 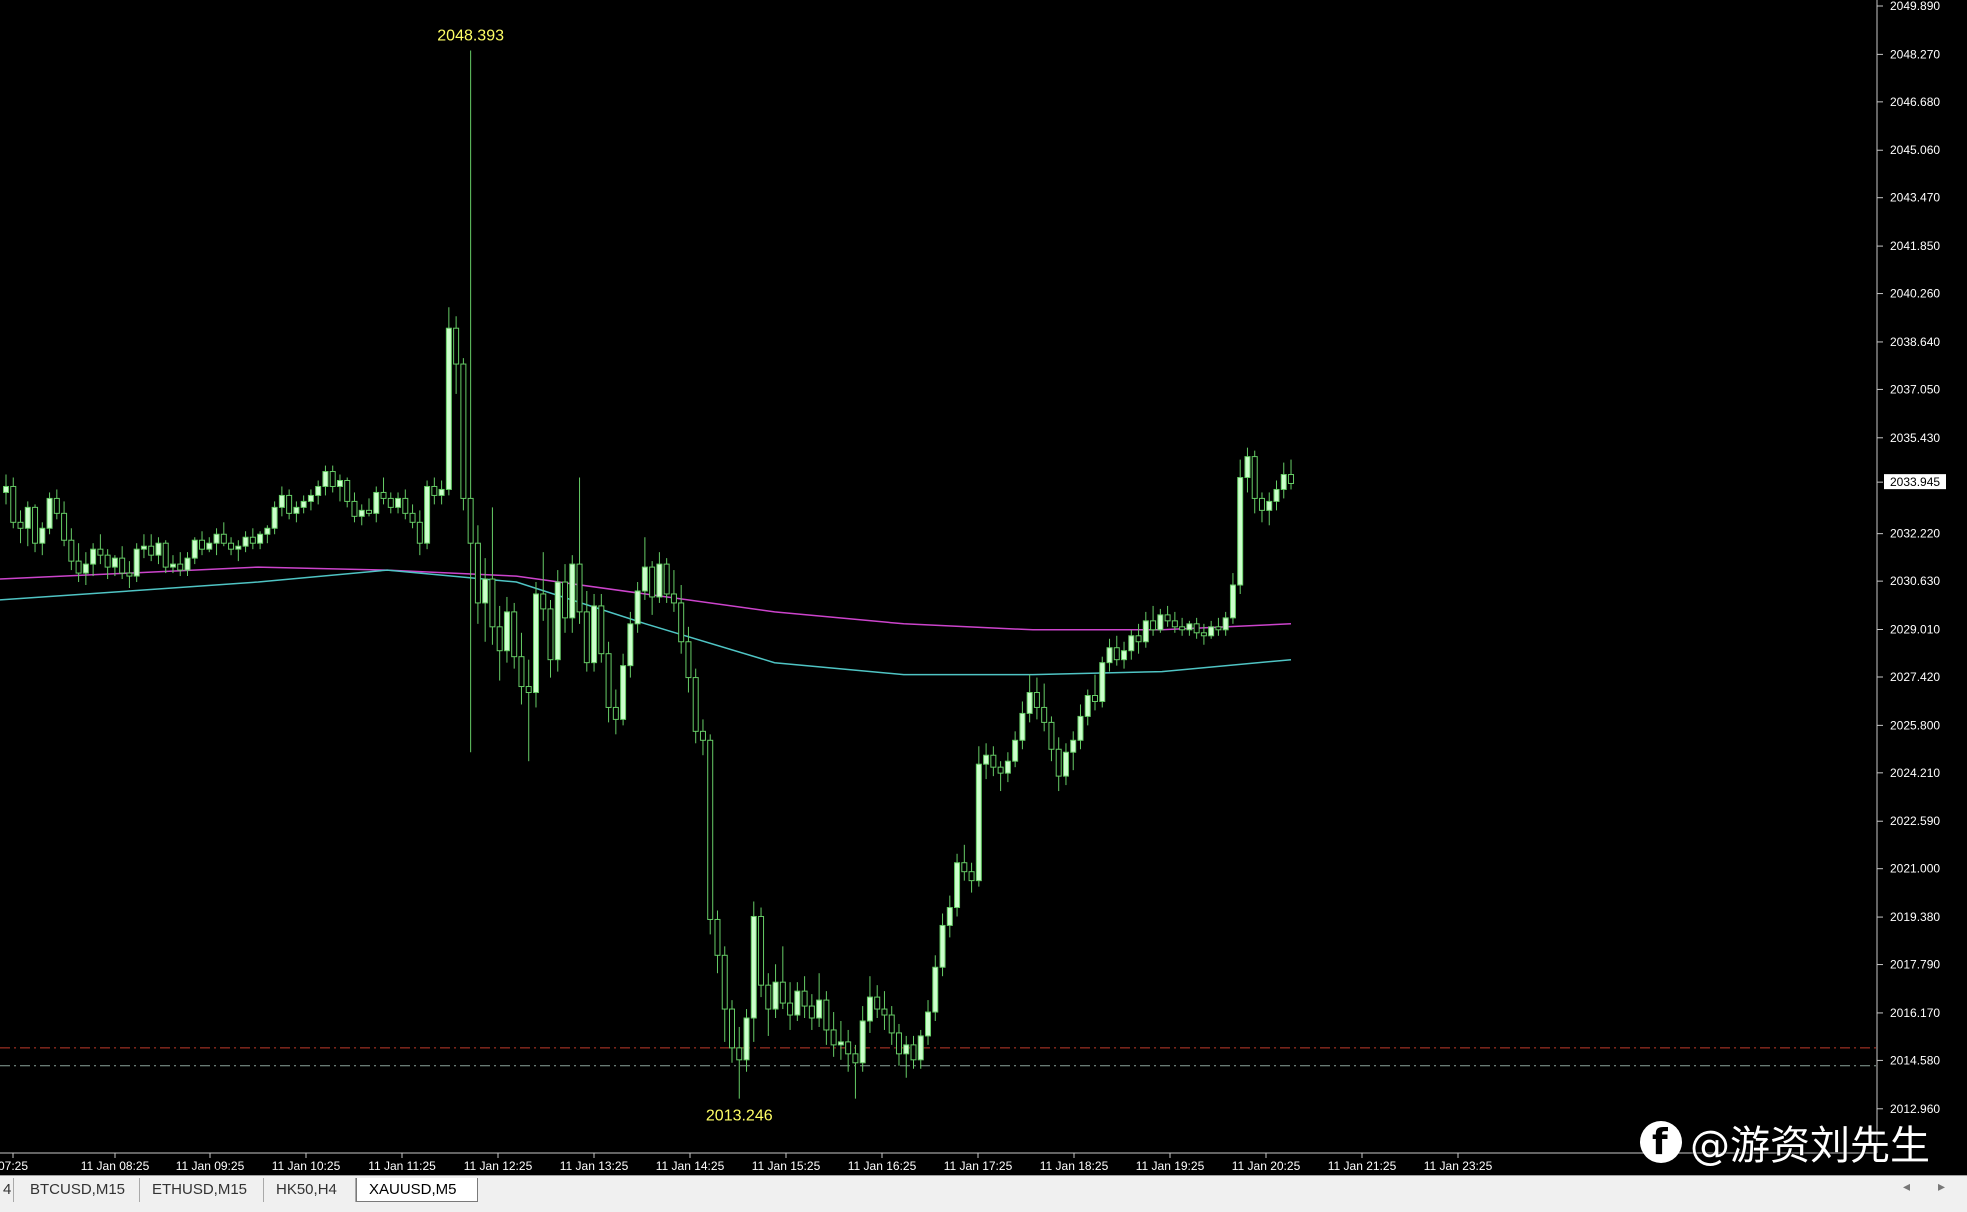 What do you see at coordinates (79, 1190) in the screenshot?
I see `tab-btcusd: BTCUSD,M15` at bounding box center [79, 1190].